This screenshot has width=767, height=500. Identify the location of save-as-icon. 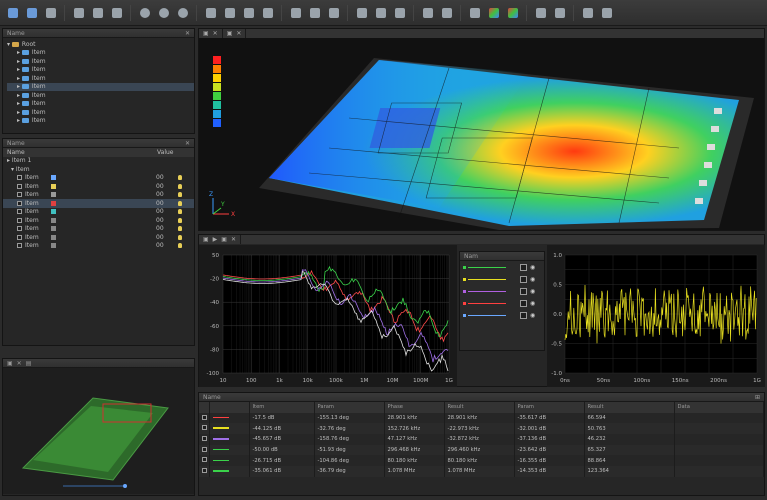
(31, 12).